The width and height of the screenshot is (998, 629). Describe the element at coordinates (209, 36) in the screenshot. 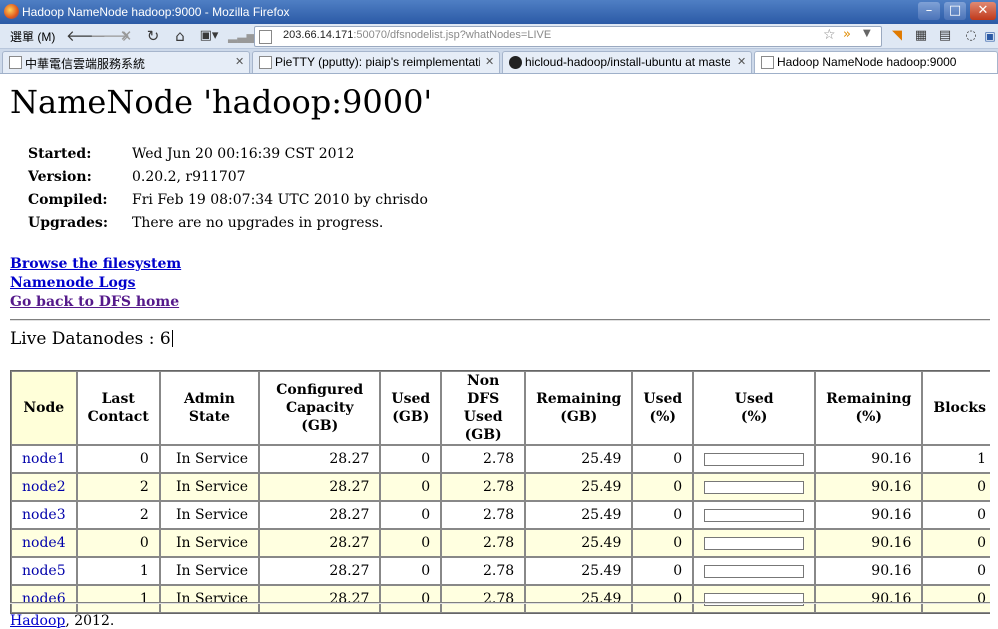

I see `bookmarks-menu-icon: ▣▾` at that location.